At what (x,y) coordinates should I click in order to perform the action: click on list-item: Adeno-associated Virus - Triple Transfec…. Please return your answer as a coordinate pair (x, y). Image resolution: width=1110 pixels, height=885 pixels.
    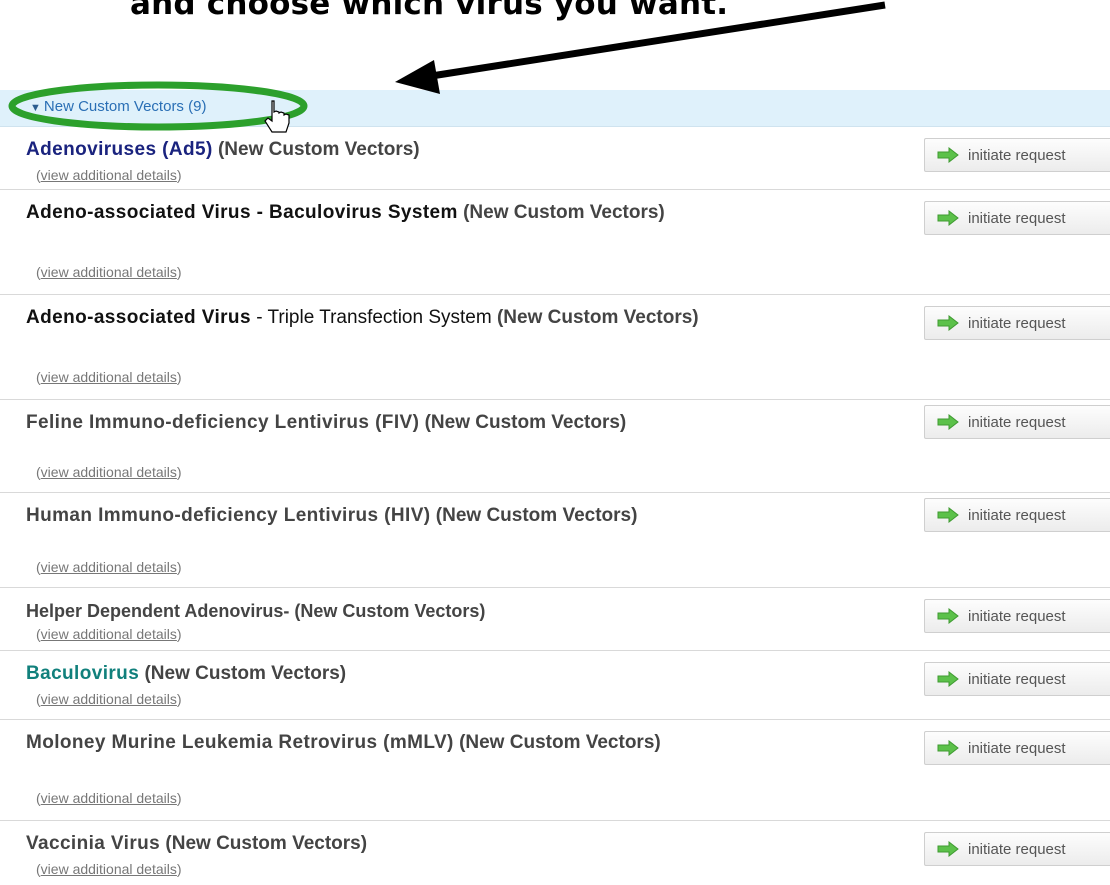
    Looking at the image, I should click on (555, 347).